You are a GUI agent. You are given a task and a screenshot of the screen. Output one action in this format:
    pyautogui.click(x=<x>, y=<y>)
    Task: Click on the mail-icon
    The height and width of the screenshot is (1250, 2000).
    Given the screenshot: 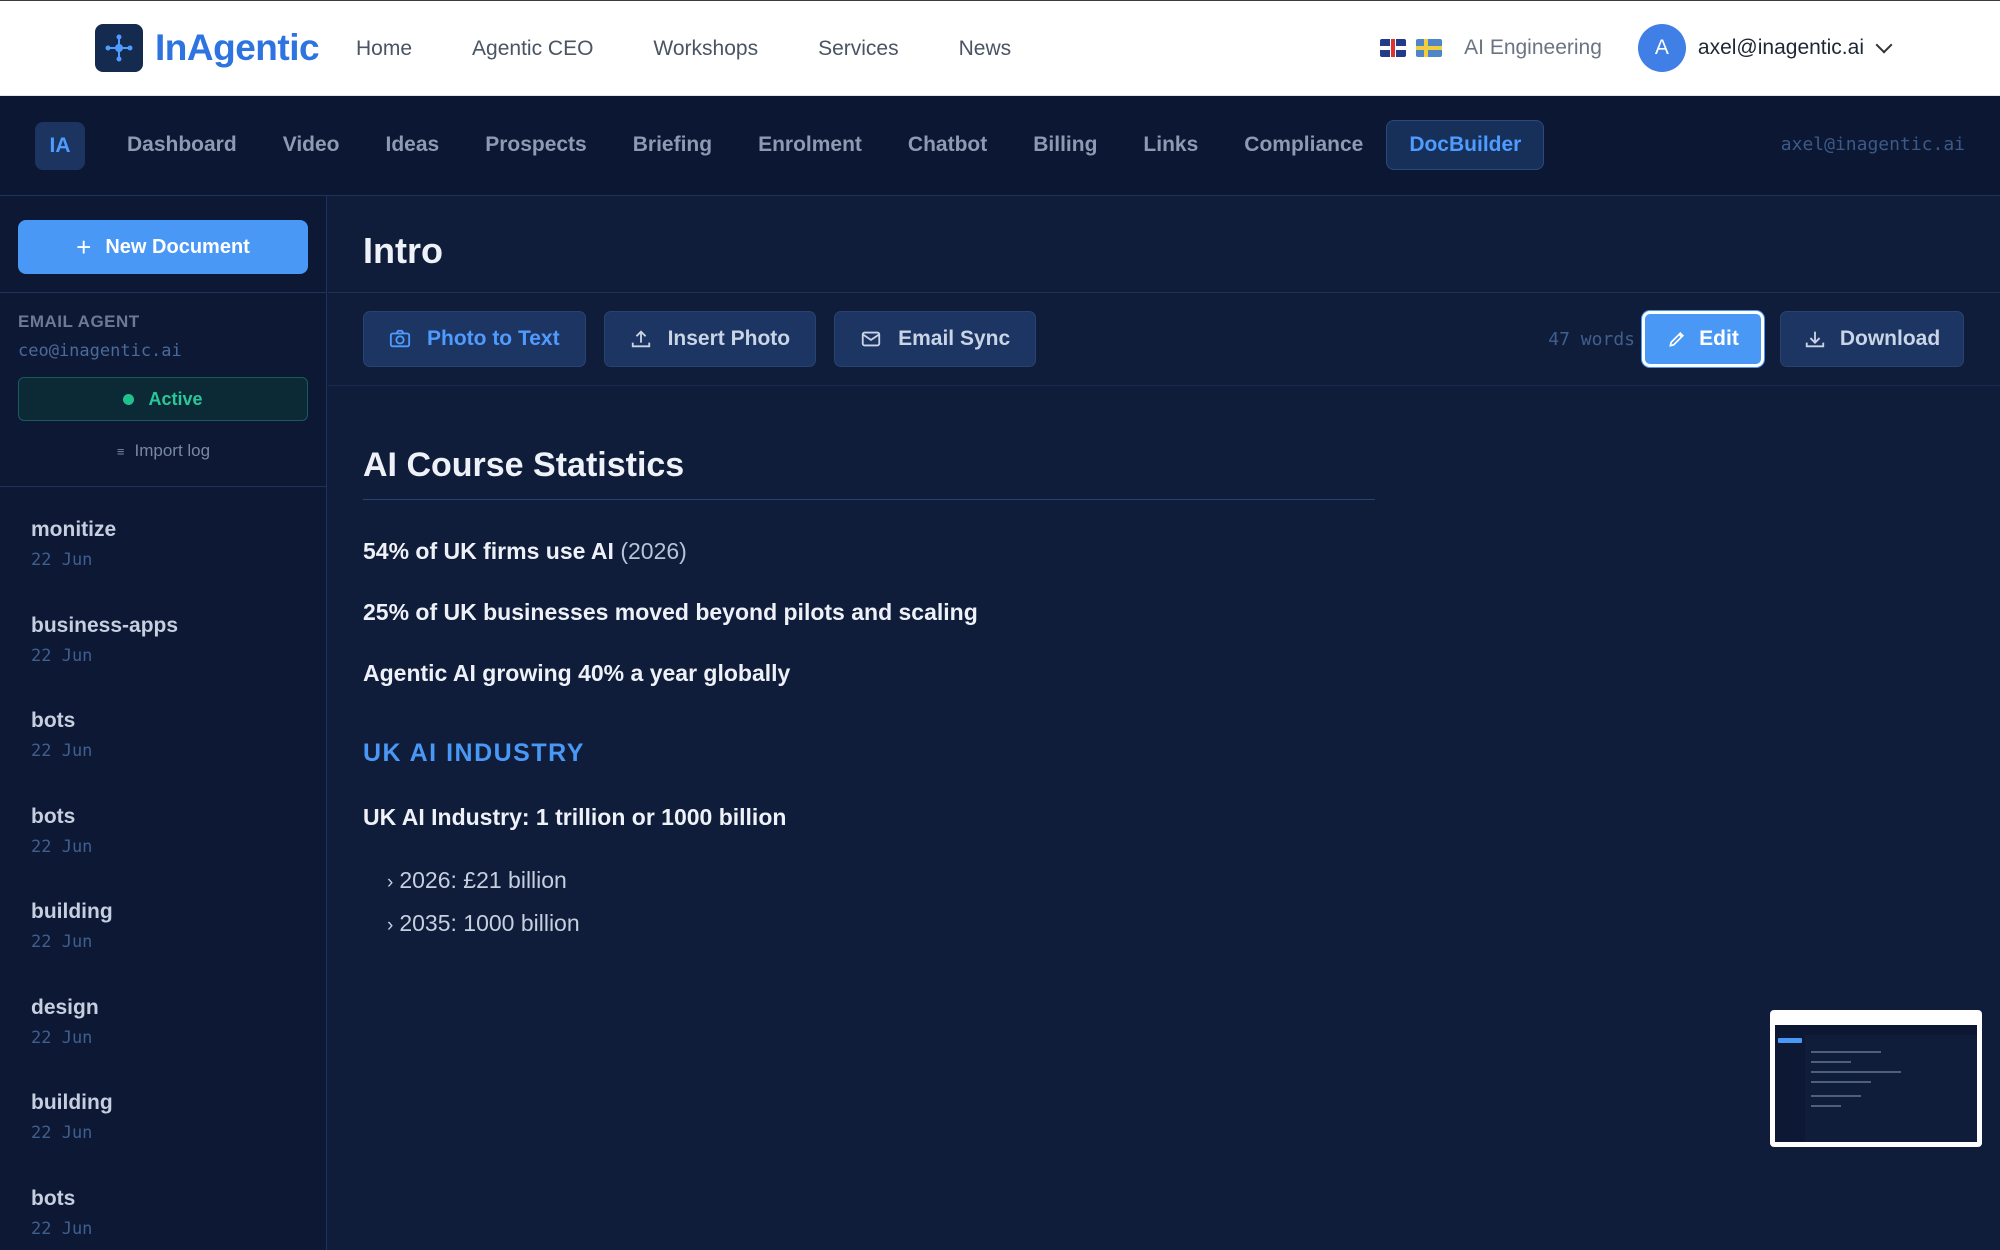 What is the action you would take?
    pyautogui.click(x=871, y=339)
    